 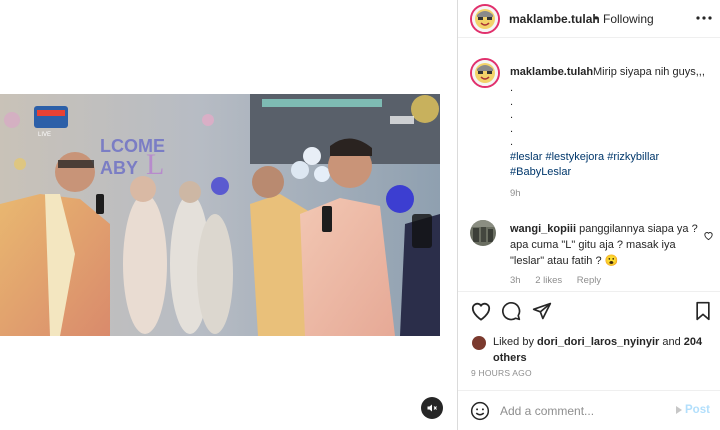 What do you see at coordinates (598, 342) in the screenshot?
I see `liker-username: dori_dori_laros_nyinyir` at bounding box center [598, 342].